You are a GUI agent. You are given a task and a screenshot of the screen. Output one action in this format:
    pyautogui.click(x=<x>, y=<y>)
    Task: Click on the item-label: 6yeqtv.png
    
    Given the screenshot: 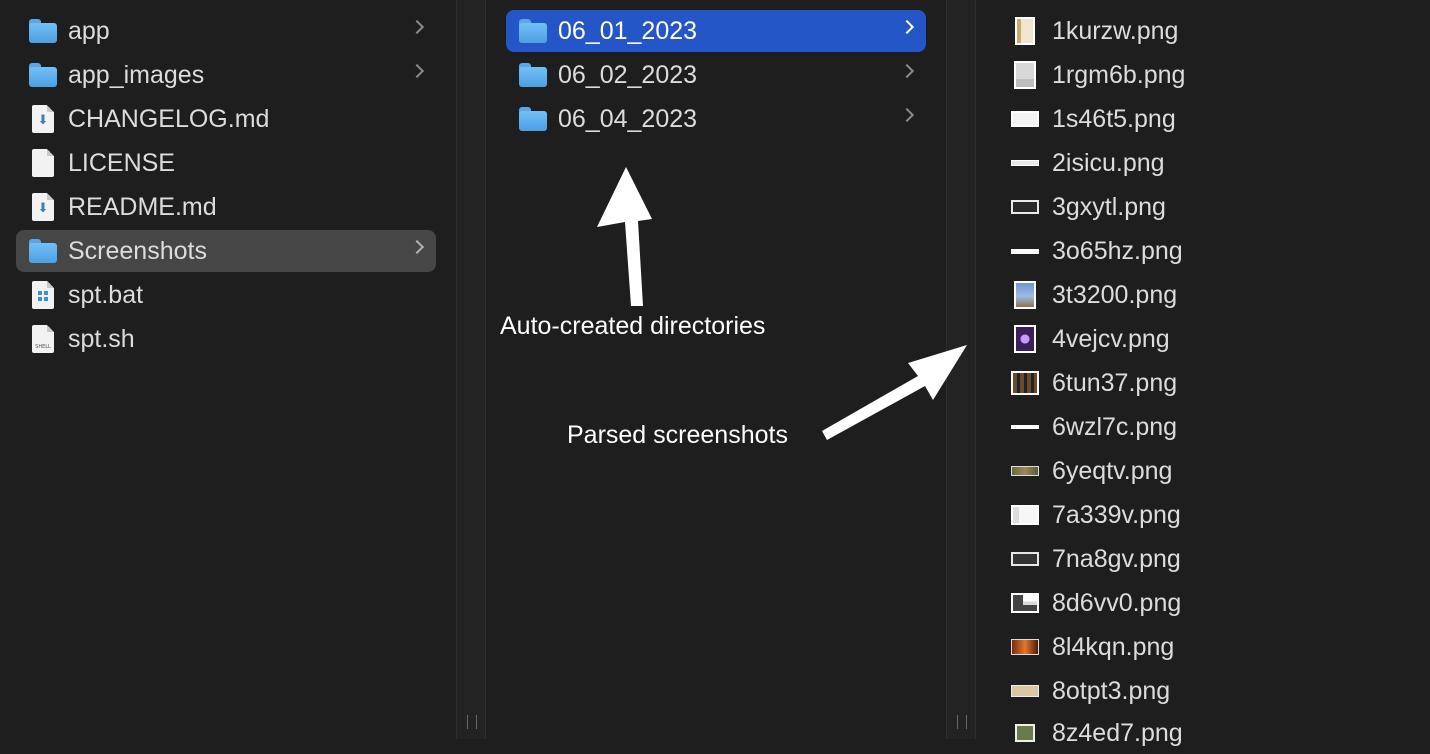 What is the action you would take?
    pyautogui.click(x=1112, y=470)
    